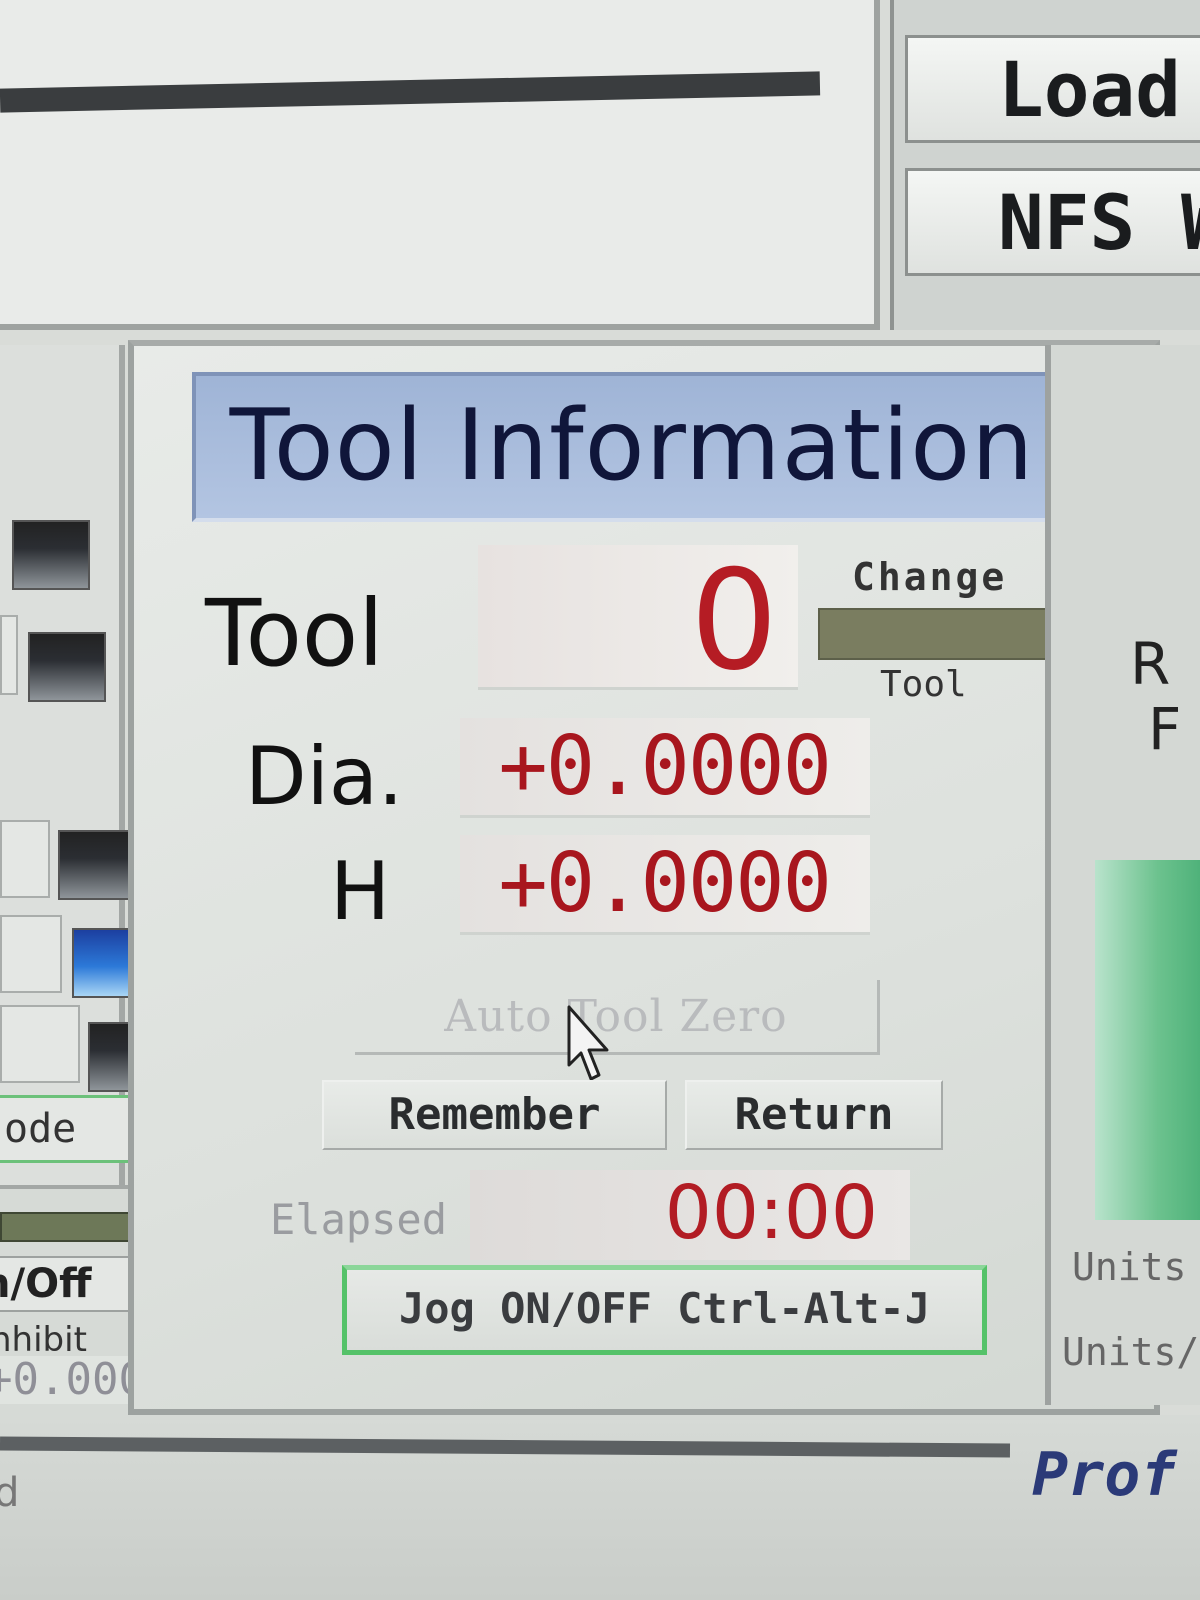 Image resolution: width=1200 pixels, height=1600 pixels. What do you see at coordinates (771, 1213) in the screenshot?
I see `elapsed-value: 00:00` at bounding box center [771, 1213].